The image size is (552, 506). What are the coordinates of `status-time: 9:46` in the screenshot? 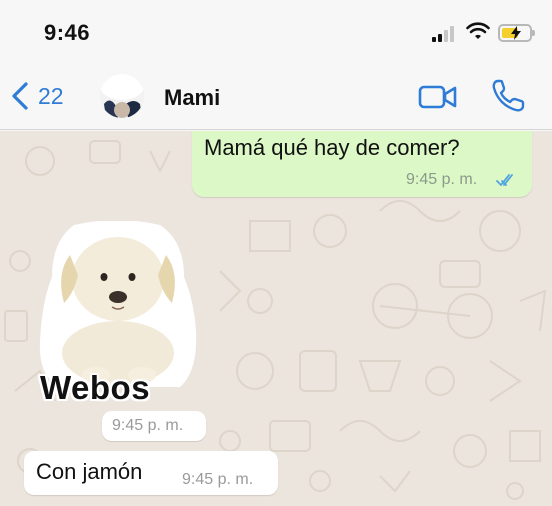 It's located at (67, 32).